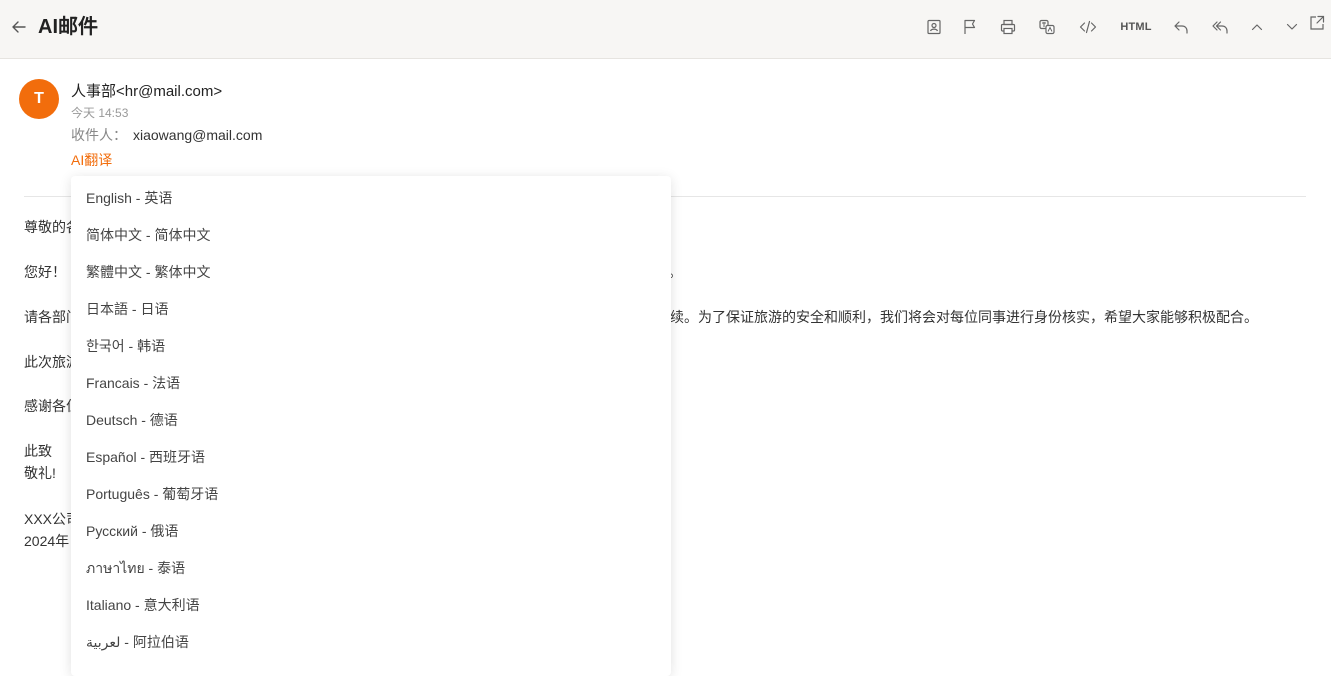  I want to click on chevron-down-icon, so click(1292, 26).